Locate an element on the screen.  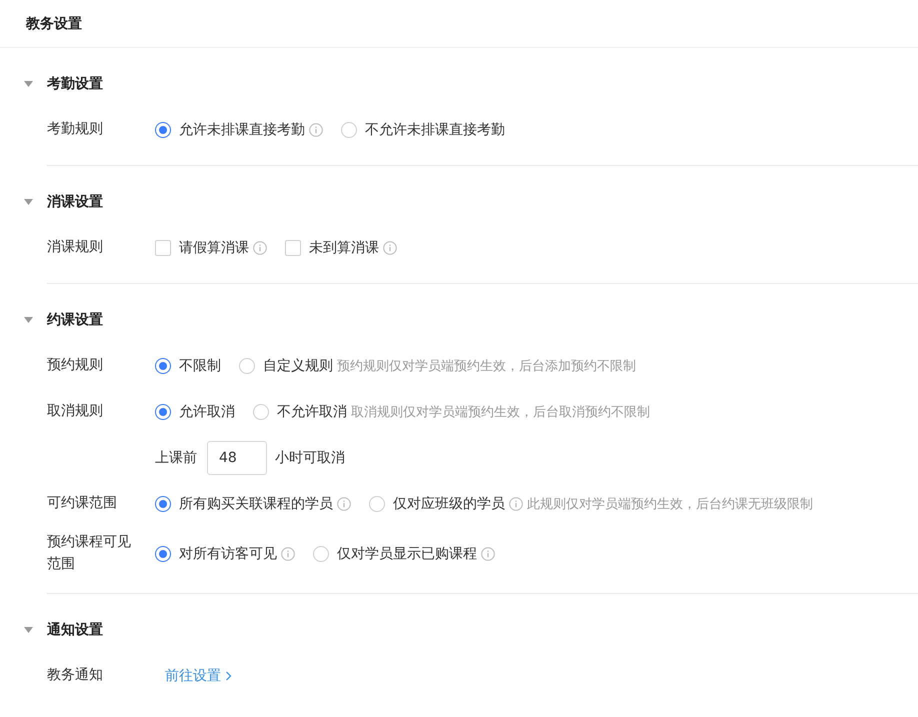
option-label: 不允许取消 is located at coordinates (312, 412).